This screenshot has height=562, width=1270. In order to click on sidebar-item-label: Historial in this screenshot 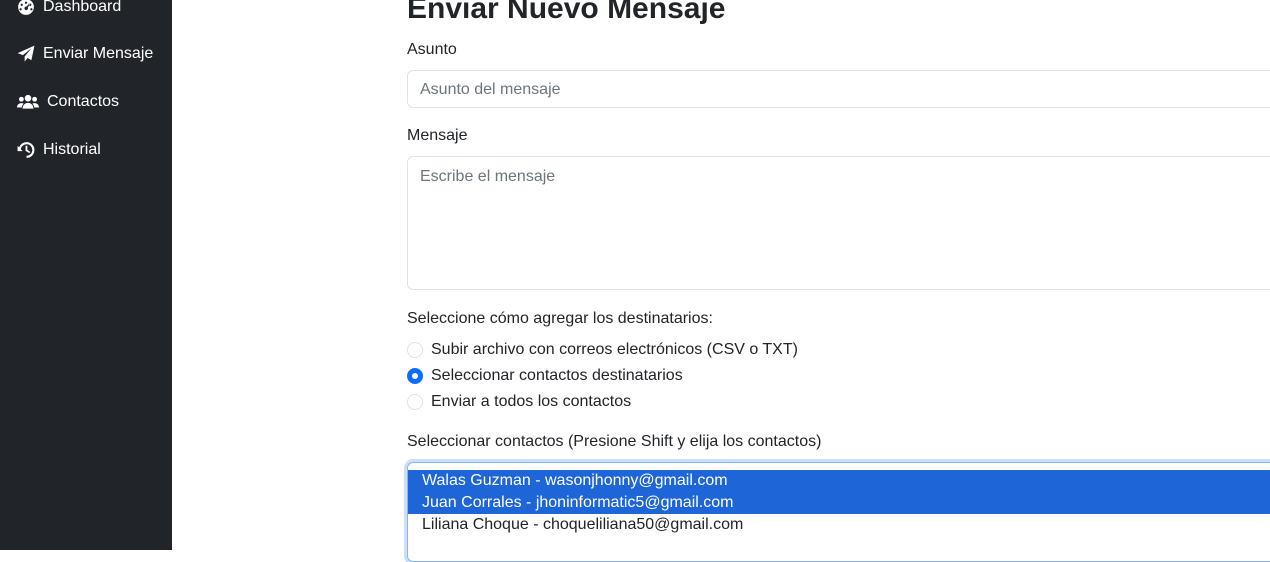, I will do `click(72, 149)`.